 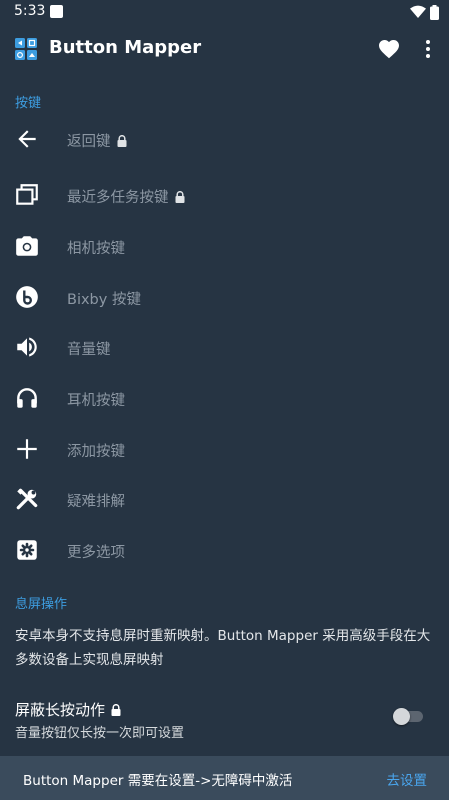 What do you see at coordinates (224, 347) in the screenshot?
I see `list-item-volume-key: 音量键` at bounding box center [224, 347].